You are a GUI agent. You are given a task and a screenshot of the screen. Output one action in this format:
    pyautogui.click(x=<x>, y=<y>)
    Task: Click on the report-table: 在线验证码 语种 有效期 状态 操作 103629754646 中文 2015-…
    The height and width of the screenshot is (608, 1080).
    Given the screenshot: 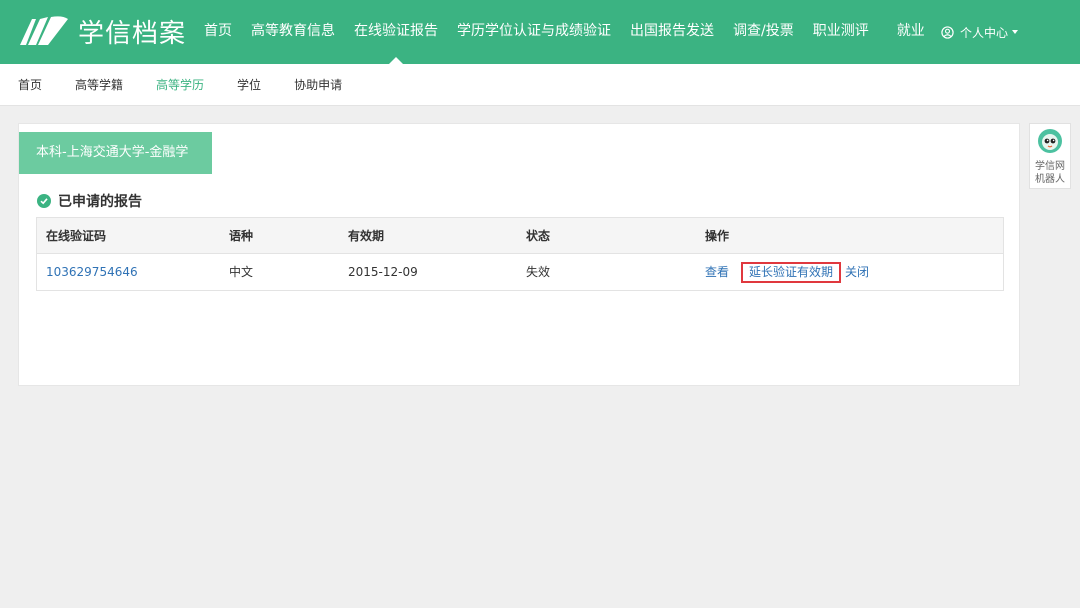 What is the action you would take?
    pyautogui.click(x=520, y=254)
    